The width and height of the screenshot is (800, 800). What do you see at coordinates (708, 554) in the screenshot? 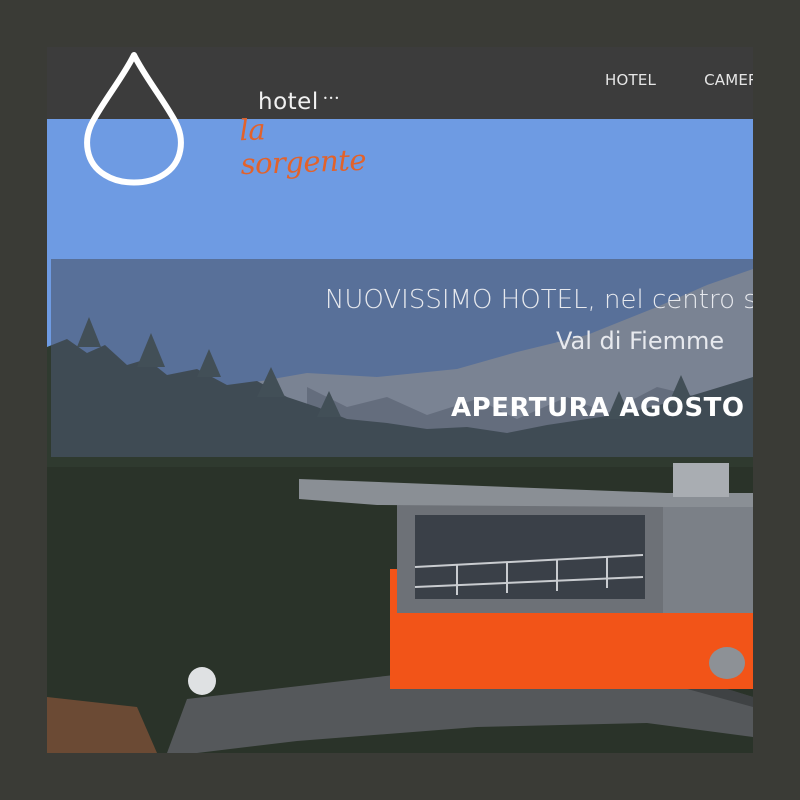
I see `building-gray-side` at bounding box center [708, 554].